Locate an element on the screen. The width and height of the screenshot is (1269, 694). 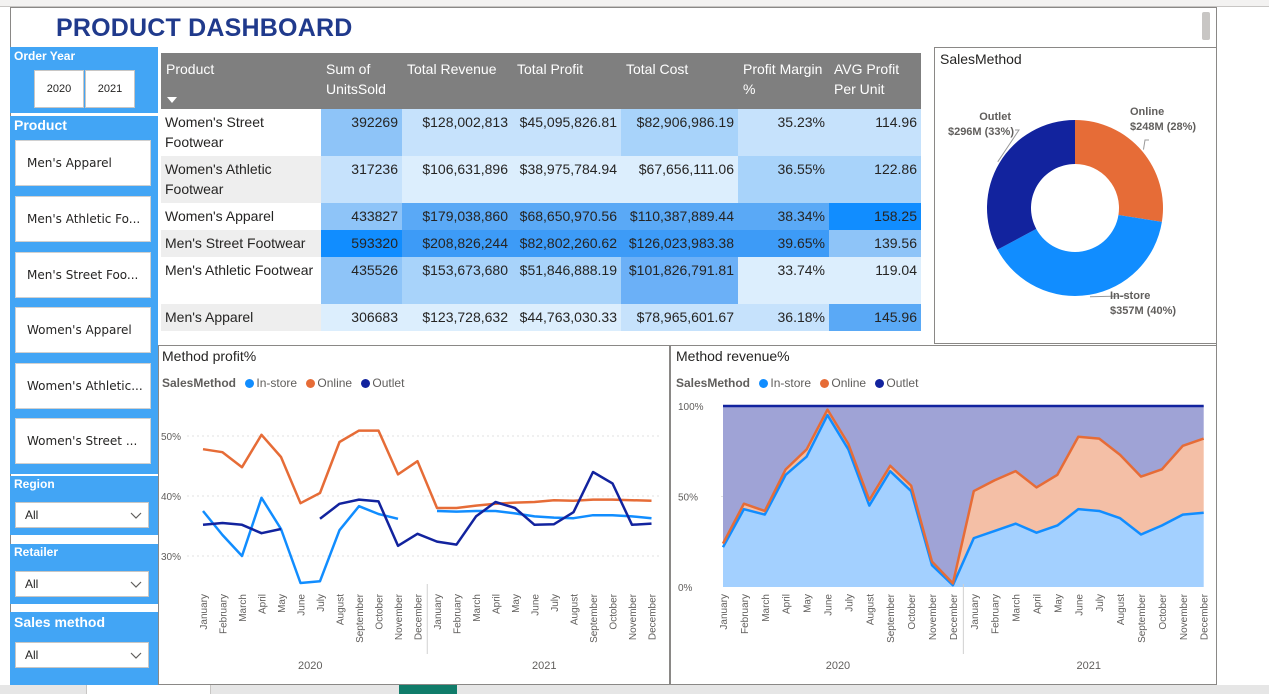
column-header: Product is located at coordinates (241, 81).